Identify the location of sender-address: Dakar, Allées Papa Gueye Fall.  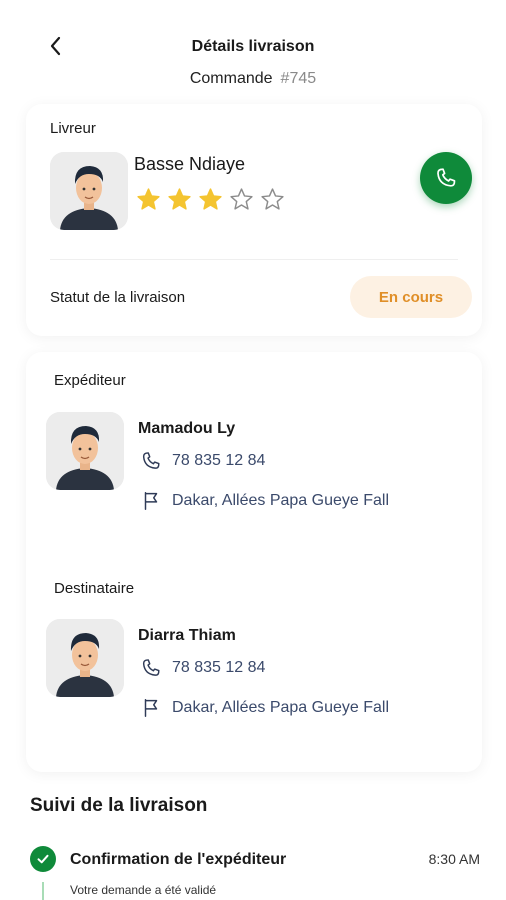
(264, 501).